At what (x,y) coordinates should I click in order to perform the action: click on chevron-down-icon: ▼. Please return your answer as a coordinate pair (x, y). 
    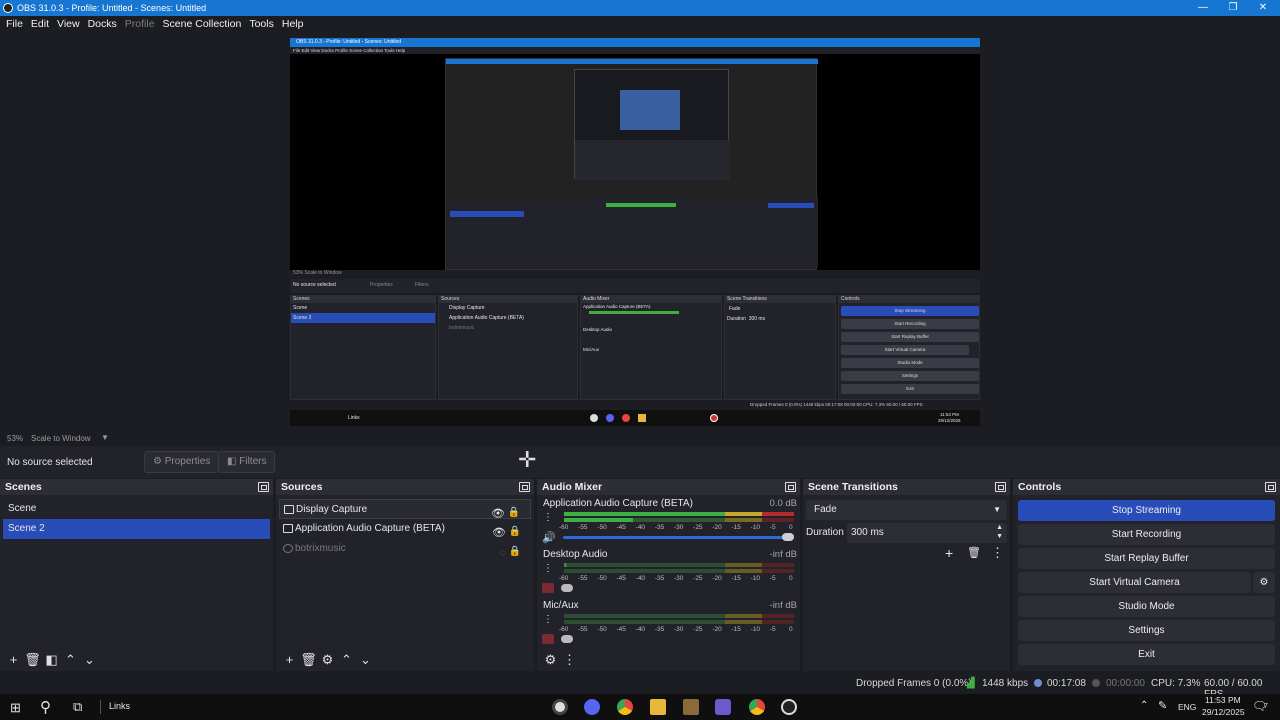
    Looking at the image, I should click on (105, 437).